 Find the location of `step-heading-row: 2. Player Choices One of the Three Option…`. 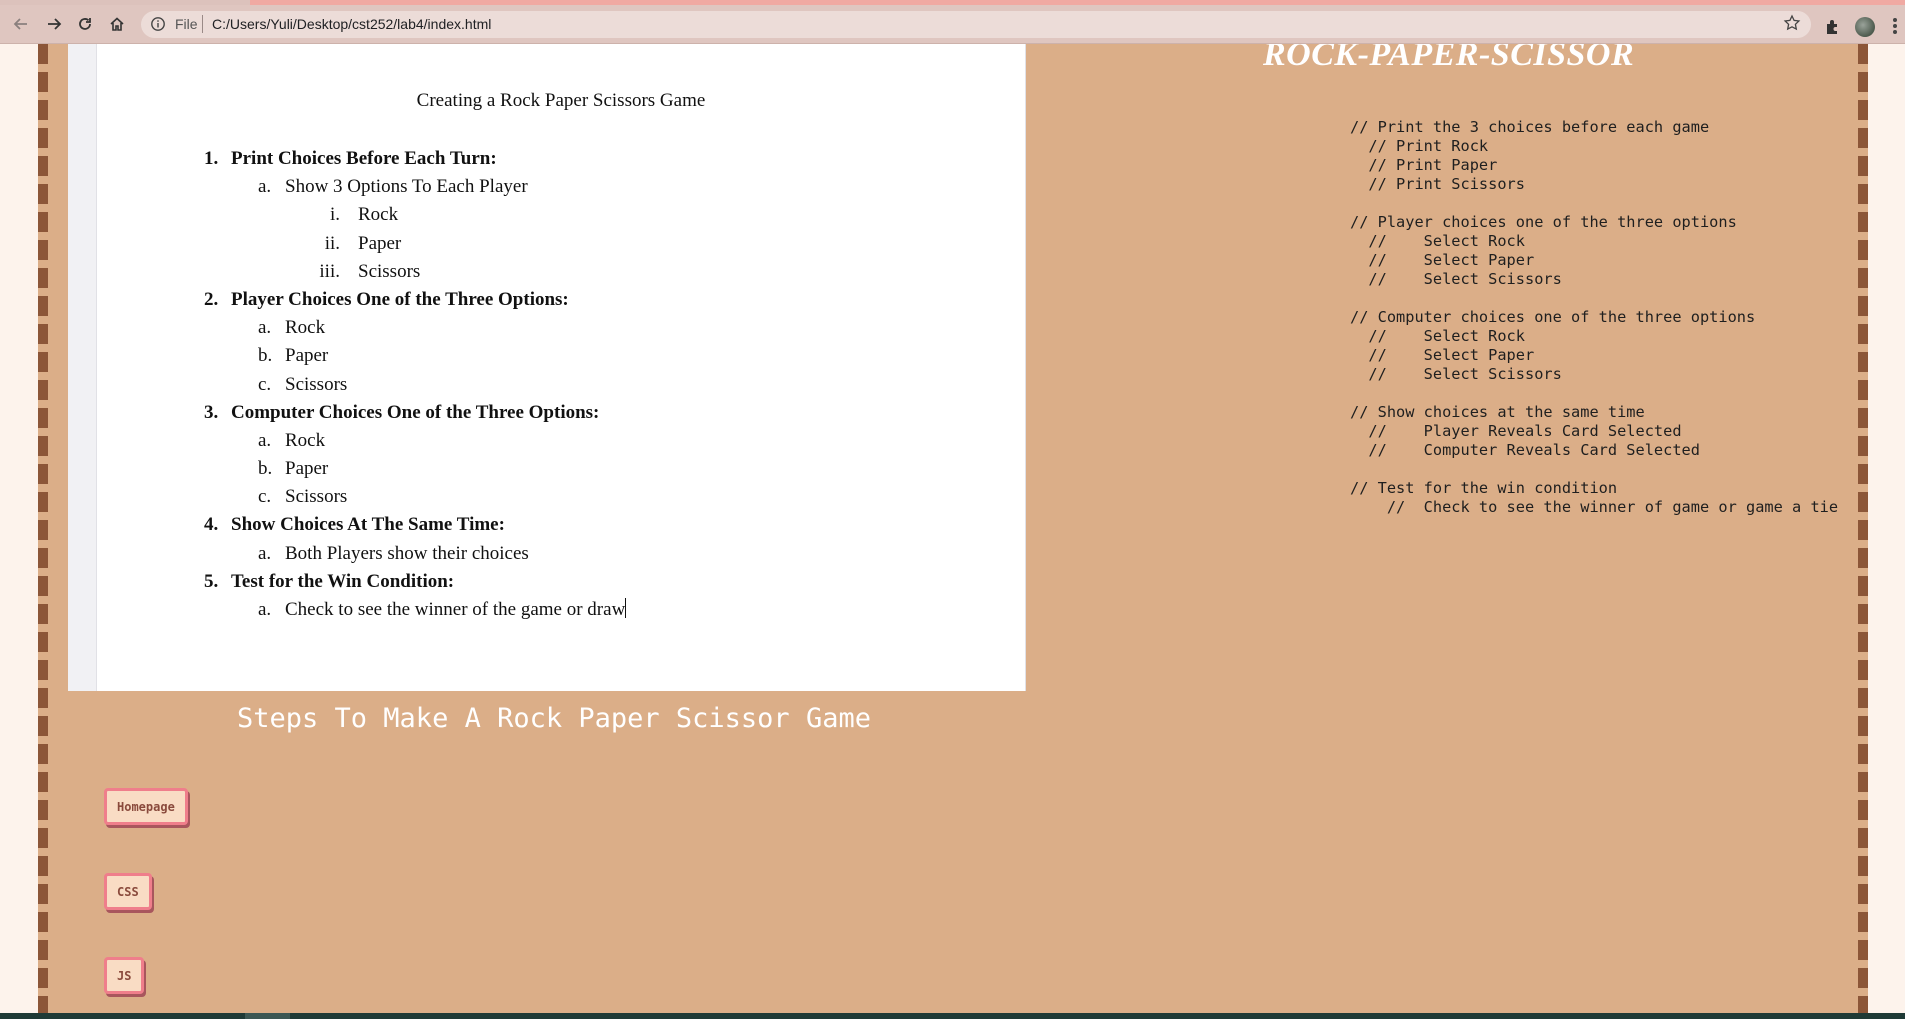

step-heading-row: 2. Player Choices One of the Three Option… is located at coordinates (415, 300).